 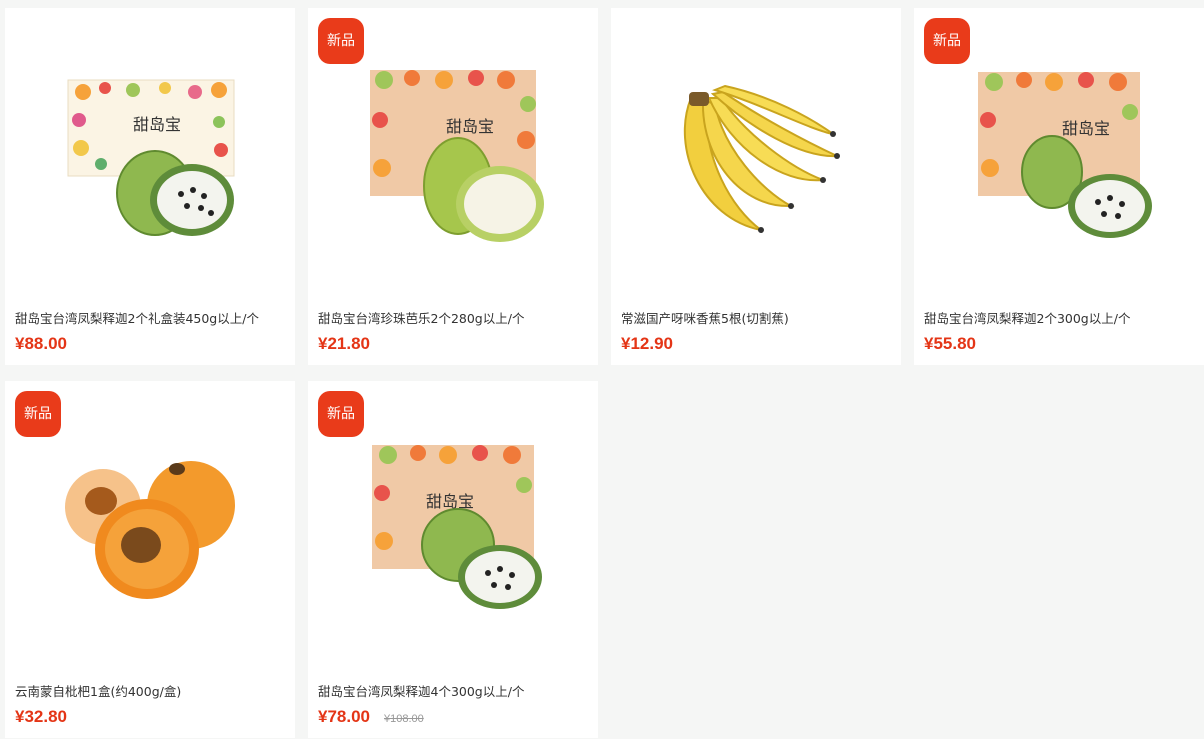 I want to click on product-card: 新品 甜岛宝 甜岛宝台湾珍珠芭乐2个280g以上/个 ¥21.80, so click(x=453, y=186).